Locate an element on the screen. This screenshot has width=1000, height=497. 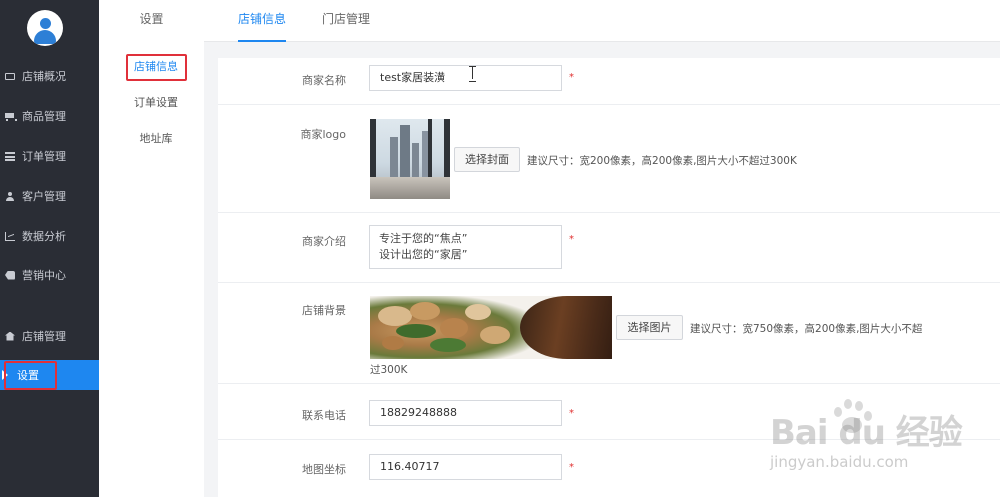
phone-input: 18829248888 is located at coordinates (465, 413).